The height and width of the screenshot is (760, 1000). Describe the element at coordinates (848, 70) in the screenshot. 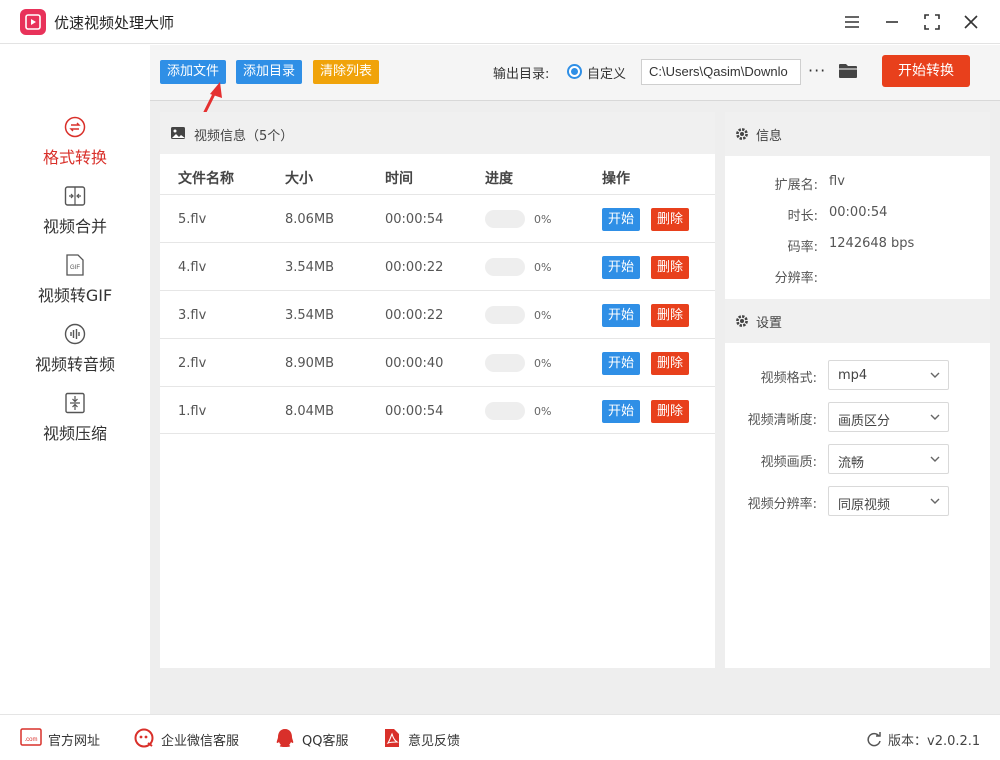

I see `folder-icon` at that location.